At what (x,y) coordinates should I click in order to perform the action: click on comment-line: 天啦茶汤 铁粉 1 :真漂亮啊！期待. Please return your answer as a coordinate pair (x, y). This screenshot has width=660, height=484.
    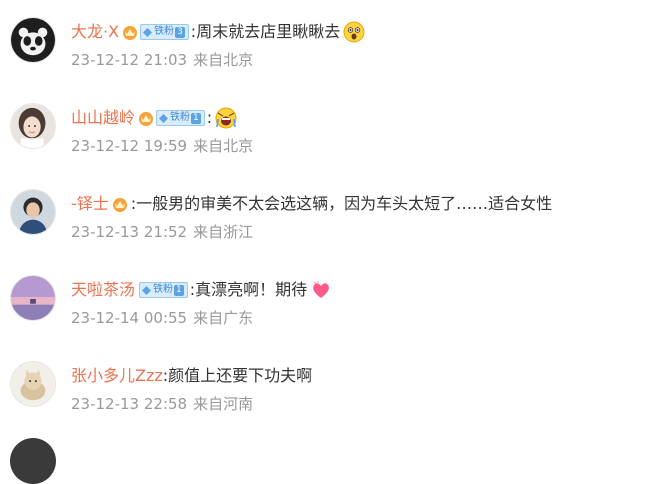
    Looking at the image, I should click on (201, 290).